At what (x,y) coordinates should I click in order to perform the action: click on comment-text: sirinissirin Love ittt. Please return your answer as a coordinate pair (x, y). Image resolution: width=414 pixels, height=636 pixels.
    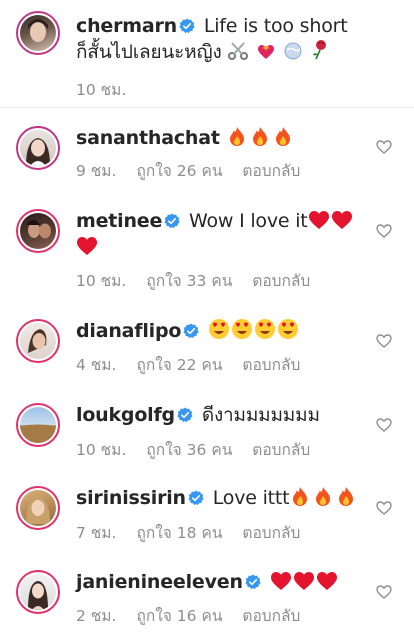
    Looking at the image, I should click on (220, 498).